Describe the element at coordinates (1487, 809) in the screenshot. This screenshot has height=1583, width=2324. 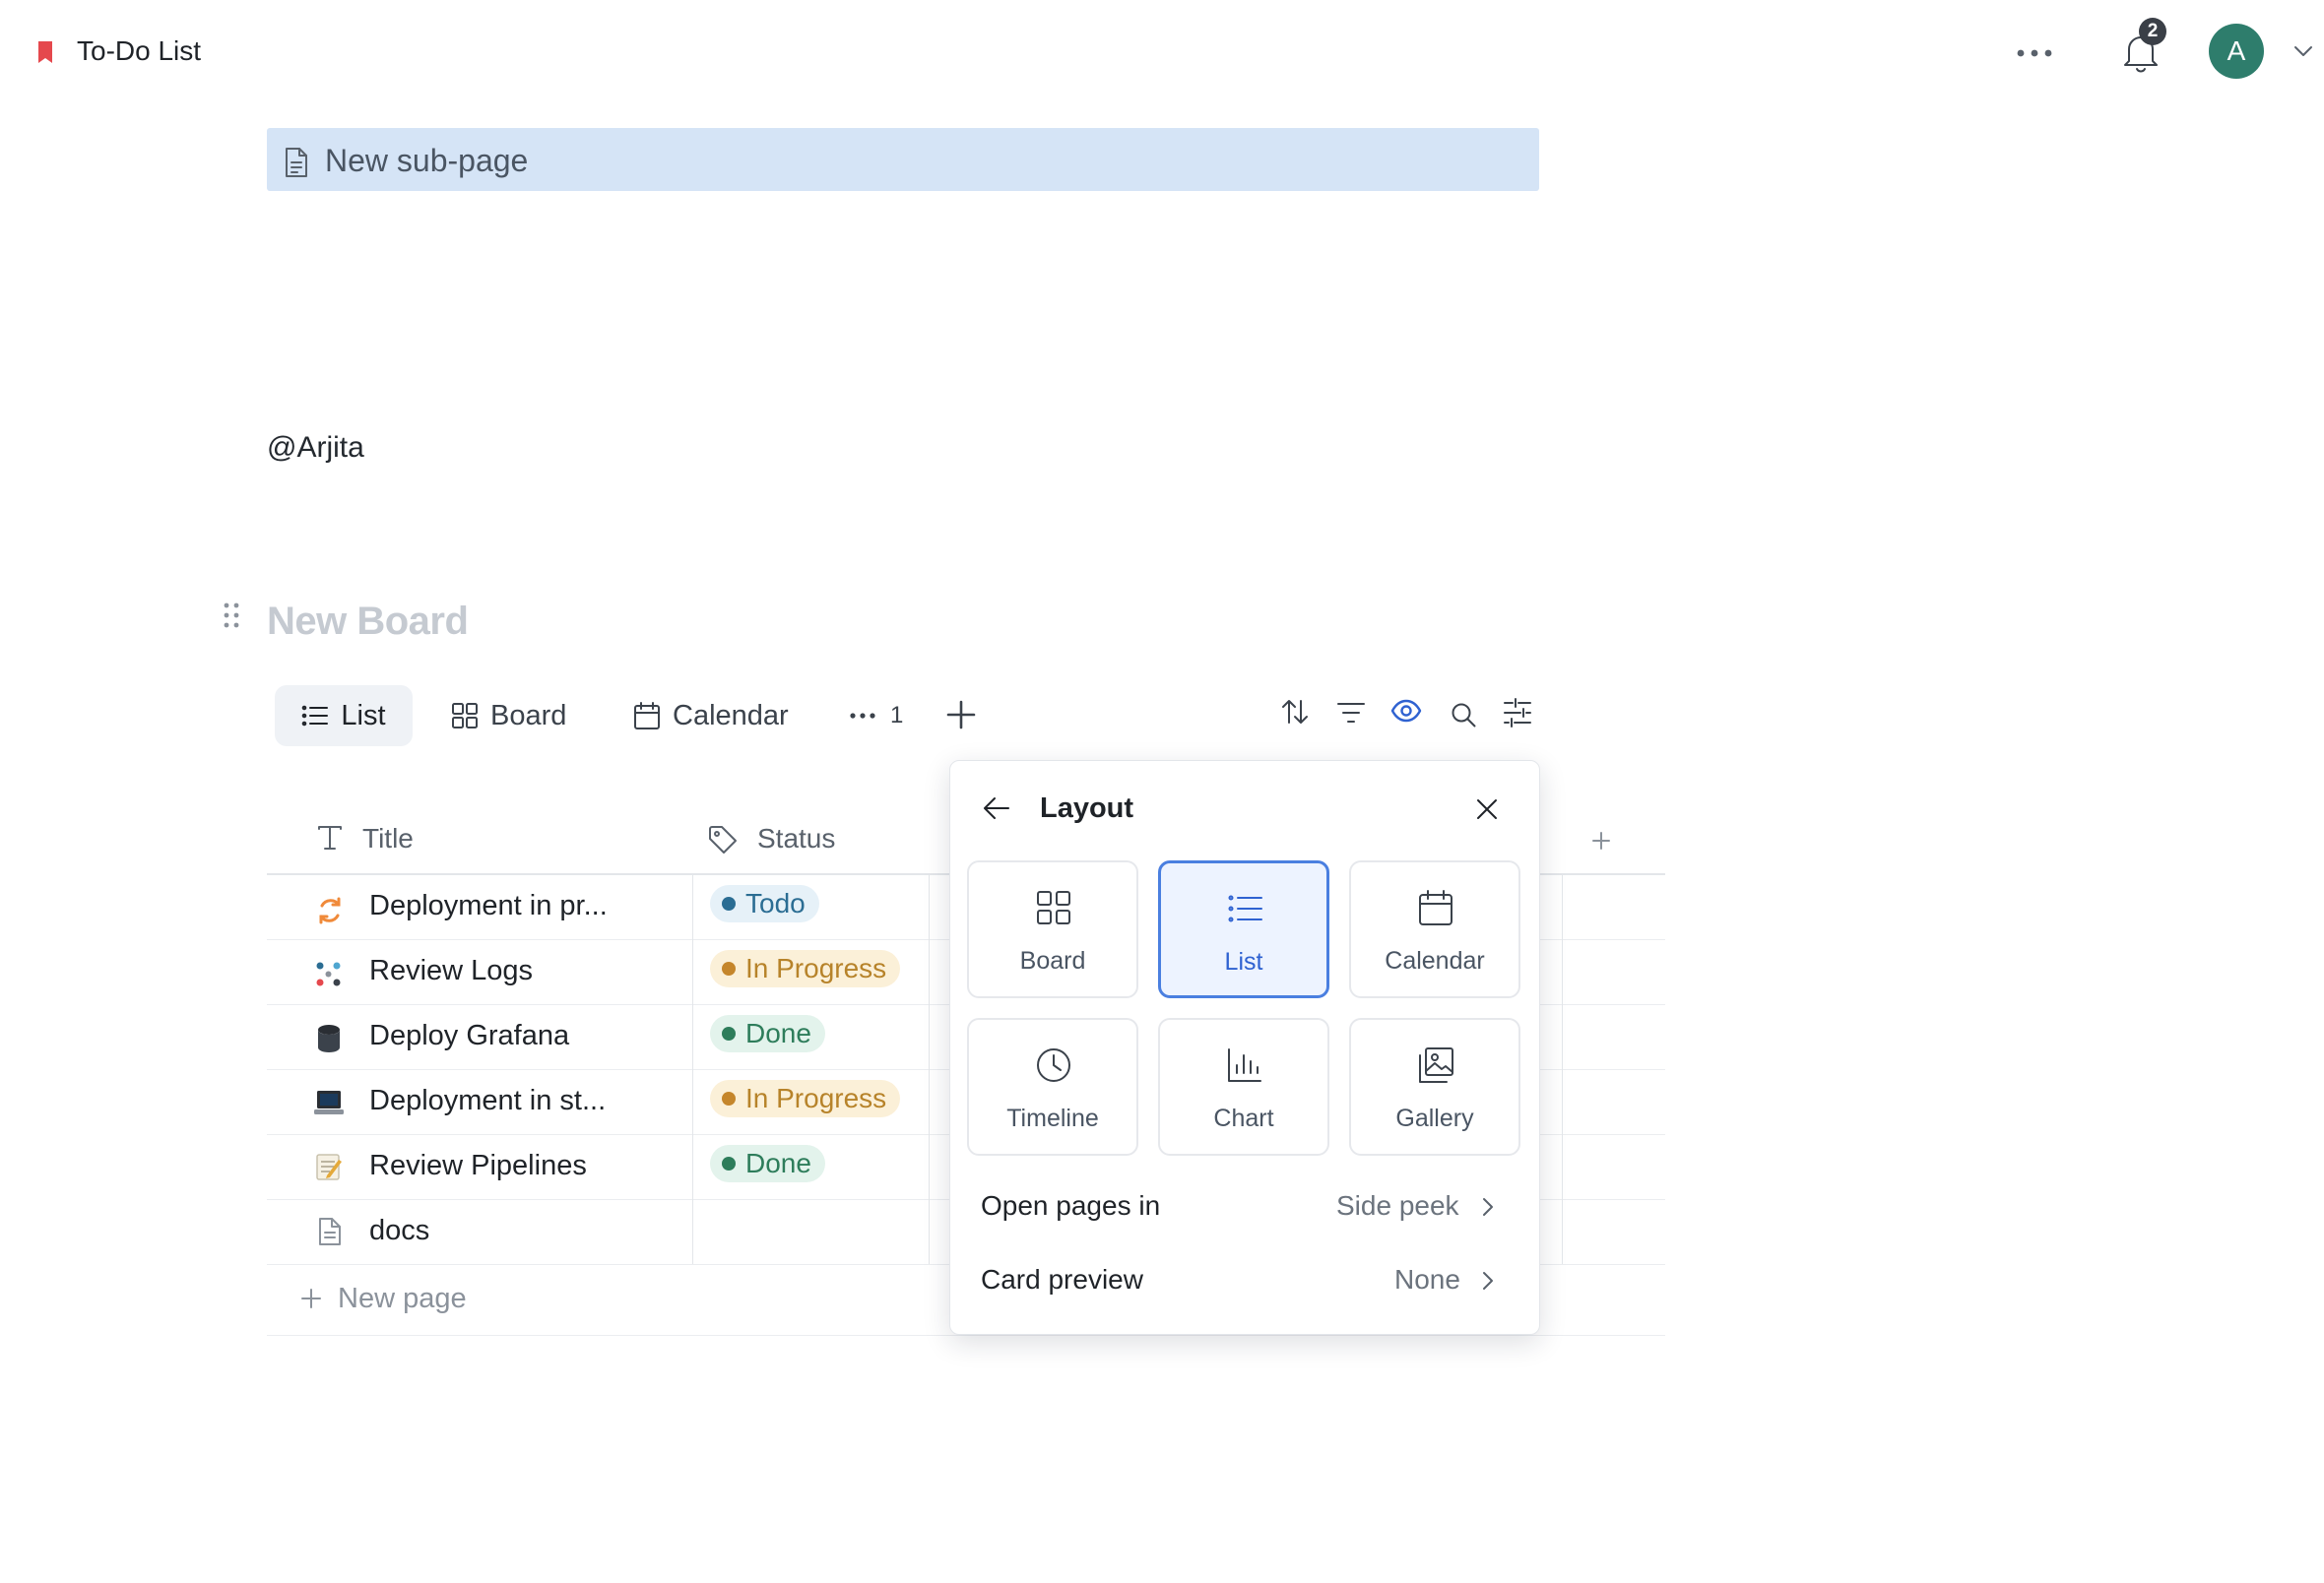
I see `close-icon` at that location.